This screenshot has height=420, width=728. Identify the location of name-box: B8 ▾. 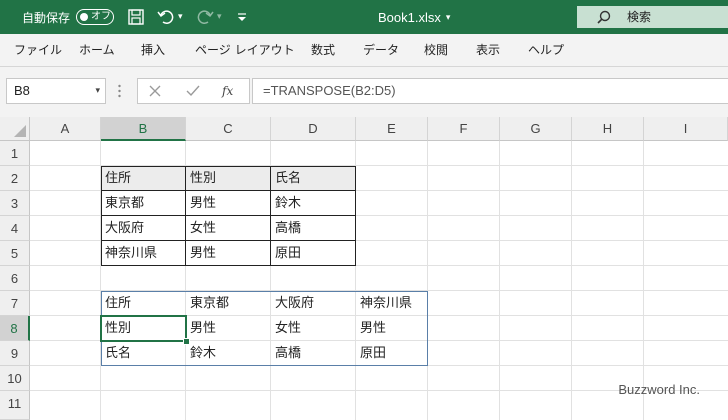
(56, 91).